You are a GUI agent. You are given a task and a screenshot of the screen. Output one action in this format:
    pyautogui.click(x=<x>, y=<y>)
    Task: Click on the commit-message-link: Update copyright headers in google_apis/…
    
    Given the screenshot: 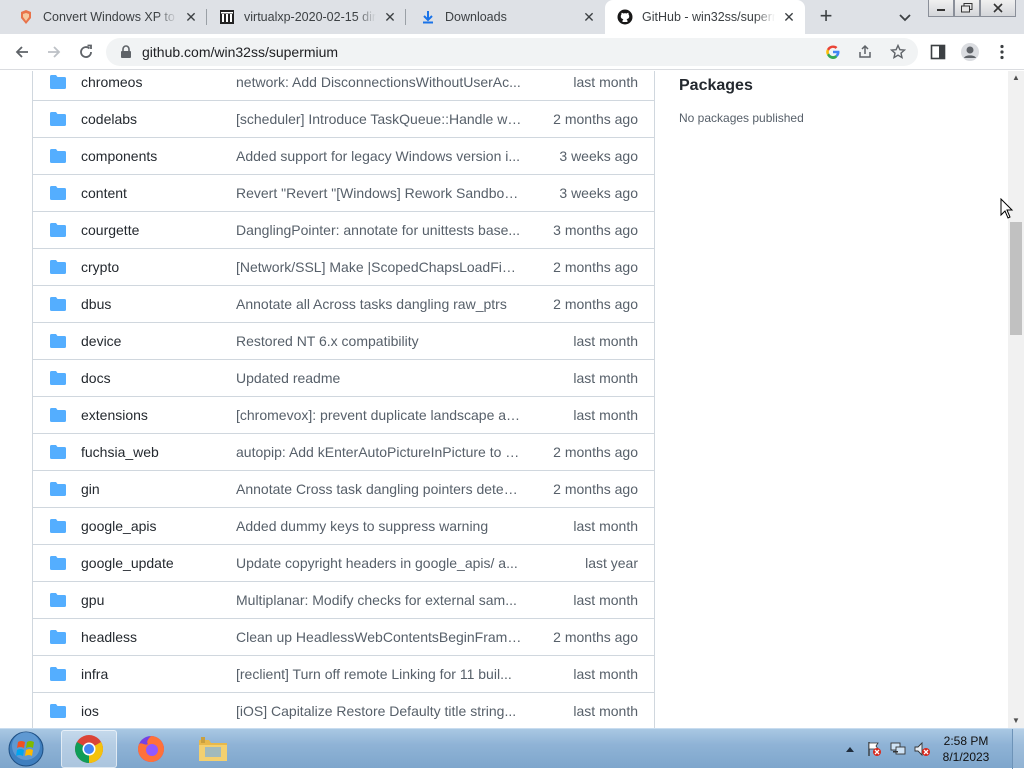 What is the action you would take?
    pyautogui.click(x=379, y=563)
    